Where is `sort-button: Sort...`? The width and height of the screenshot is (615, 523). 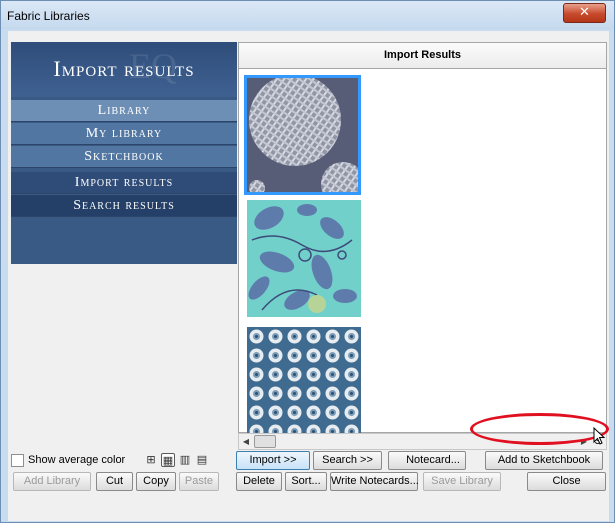 sort-button: Sort... is located at coordinates (306, 481).